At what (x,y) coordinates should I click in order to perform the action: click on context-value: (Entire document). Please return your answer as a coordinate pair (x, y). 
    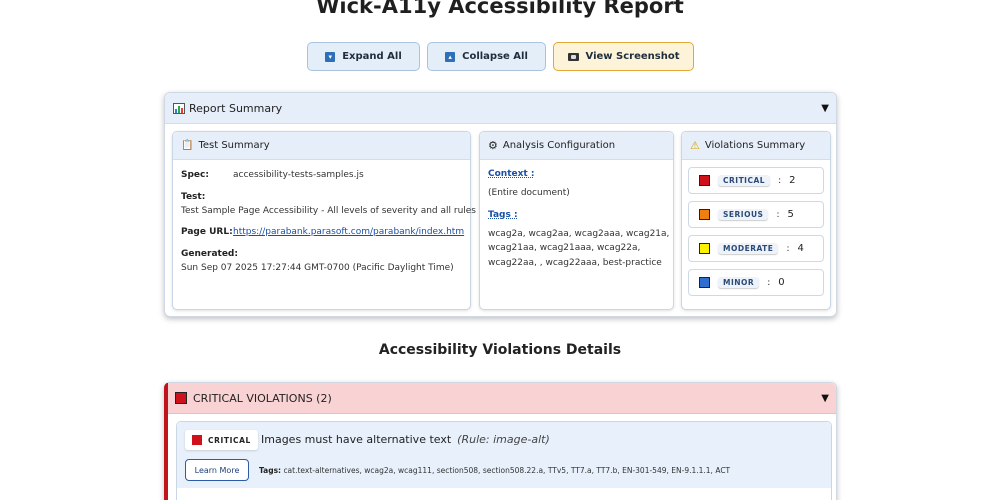
    Looking at the image, I should click on (529, 193).